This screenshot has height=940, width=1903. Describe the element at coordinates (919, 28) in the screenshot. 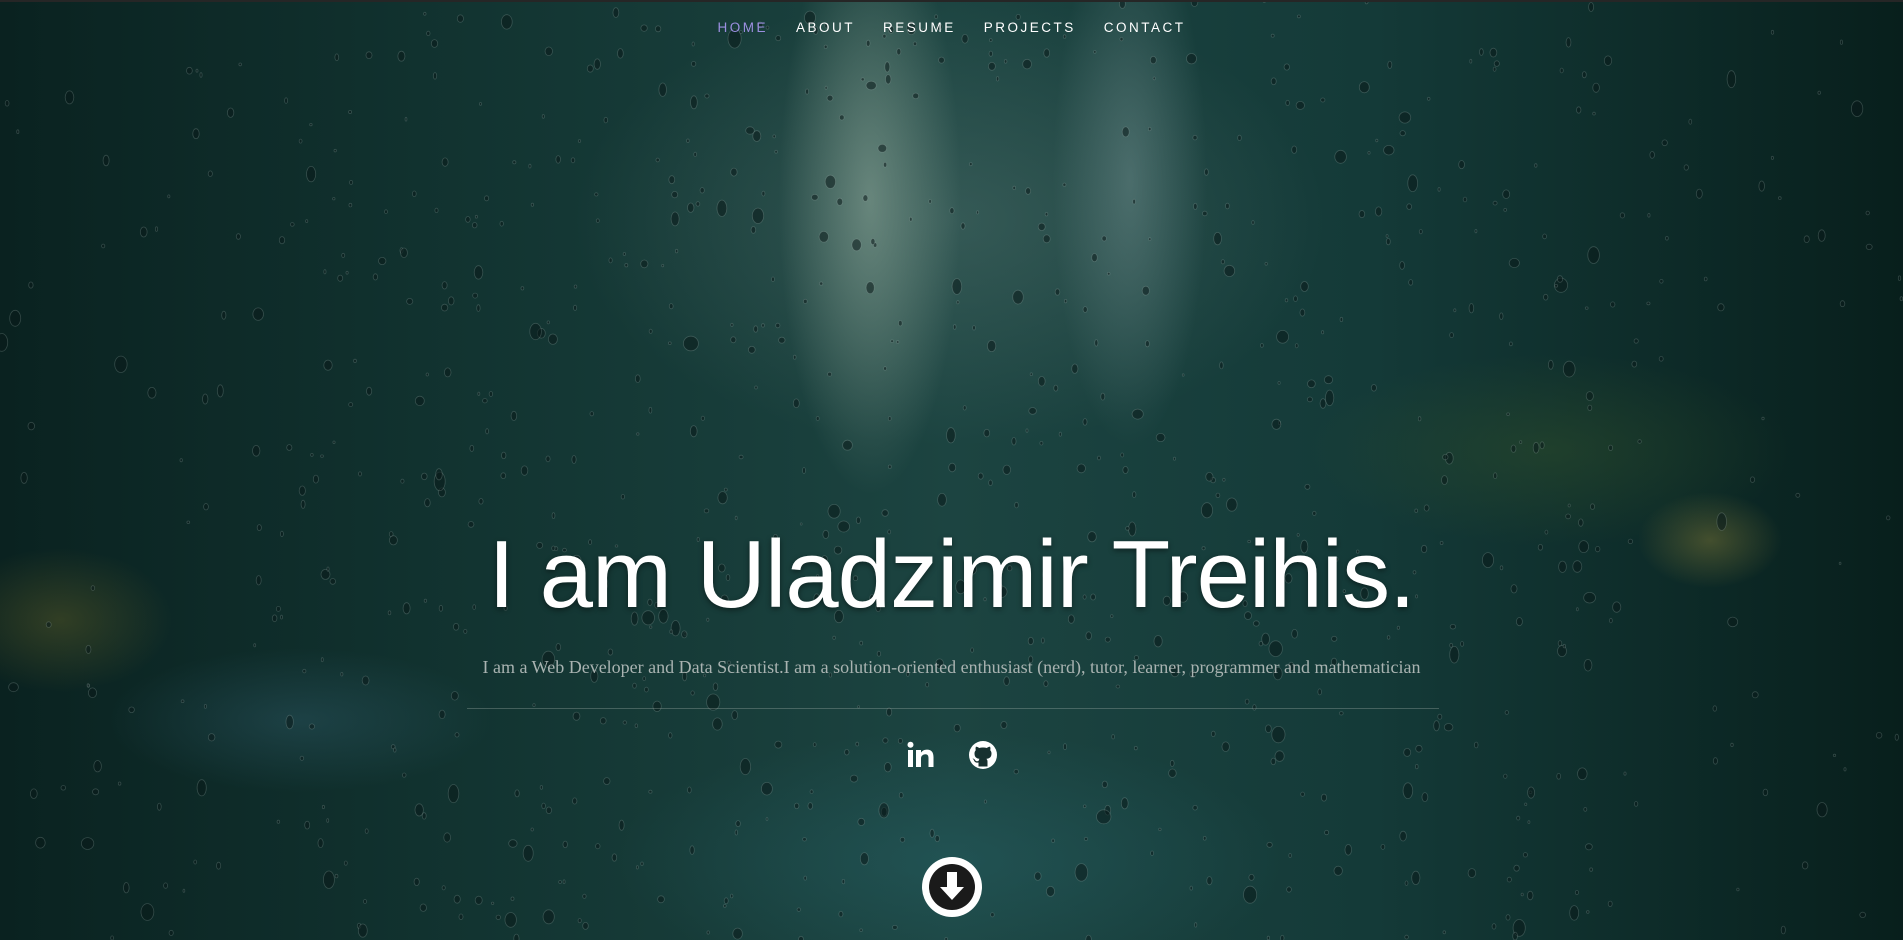

I see `nav-resume: Resume` at that location.